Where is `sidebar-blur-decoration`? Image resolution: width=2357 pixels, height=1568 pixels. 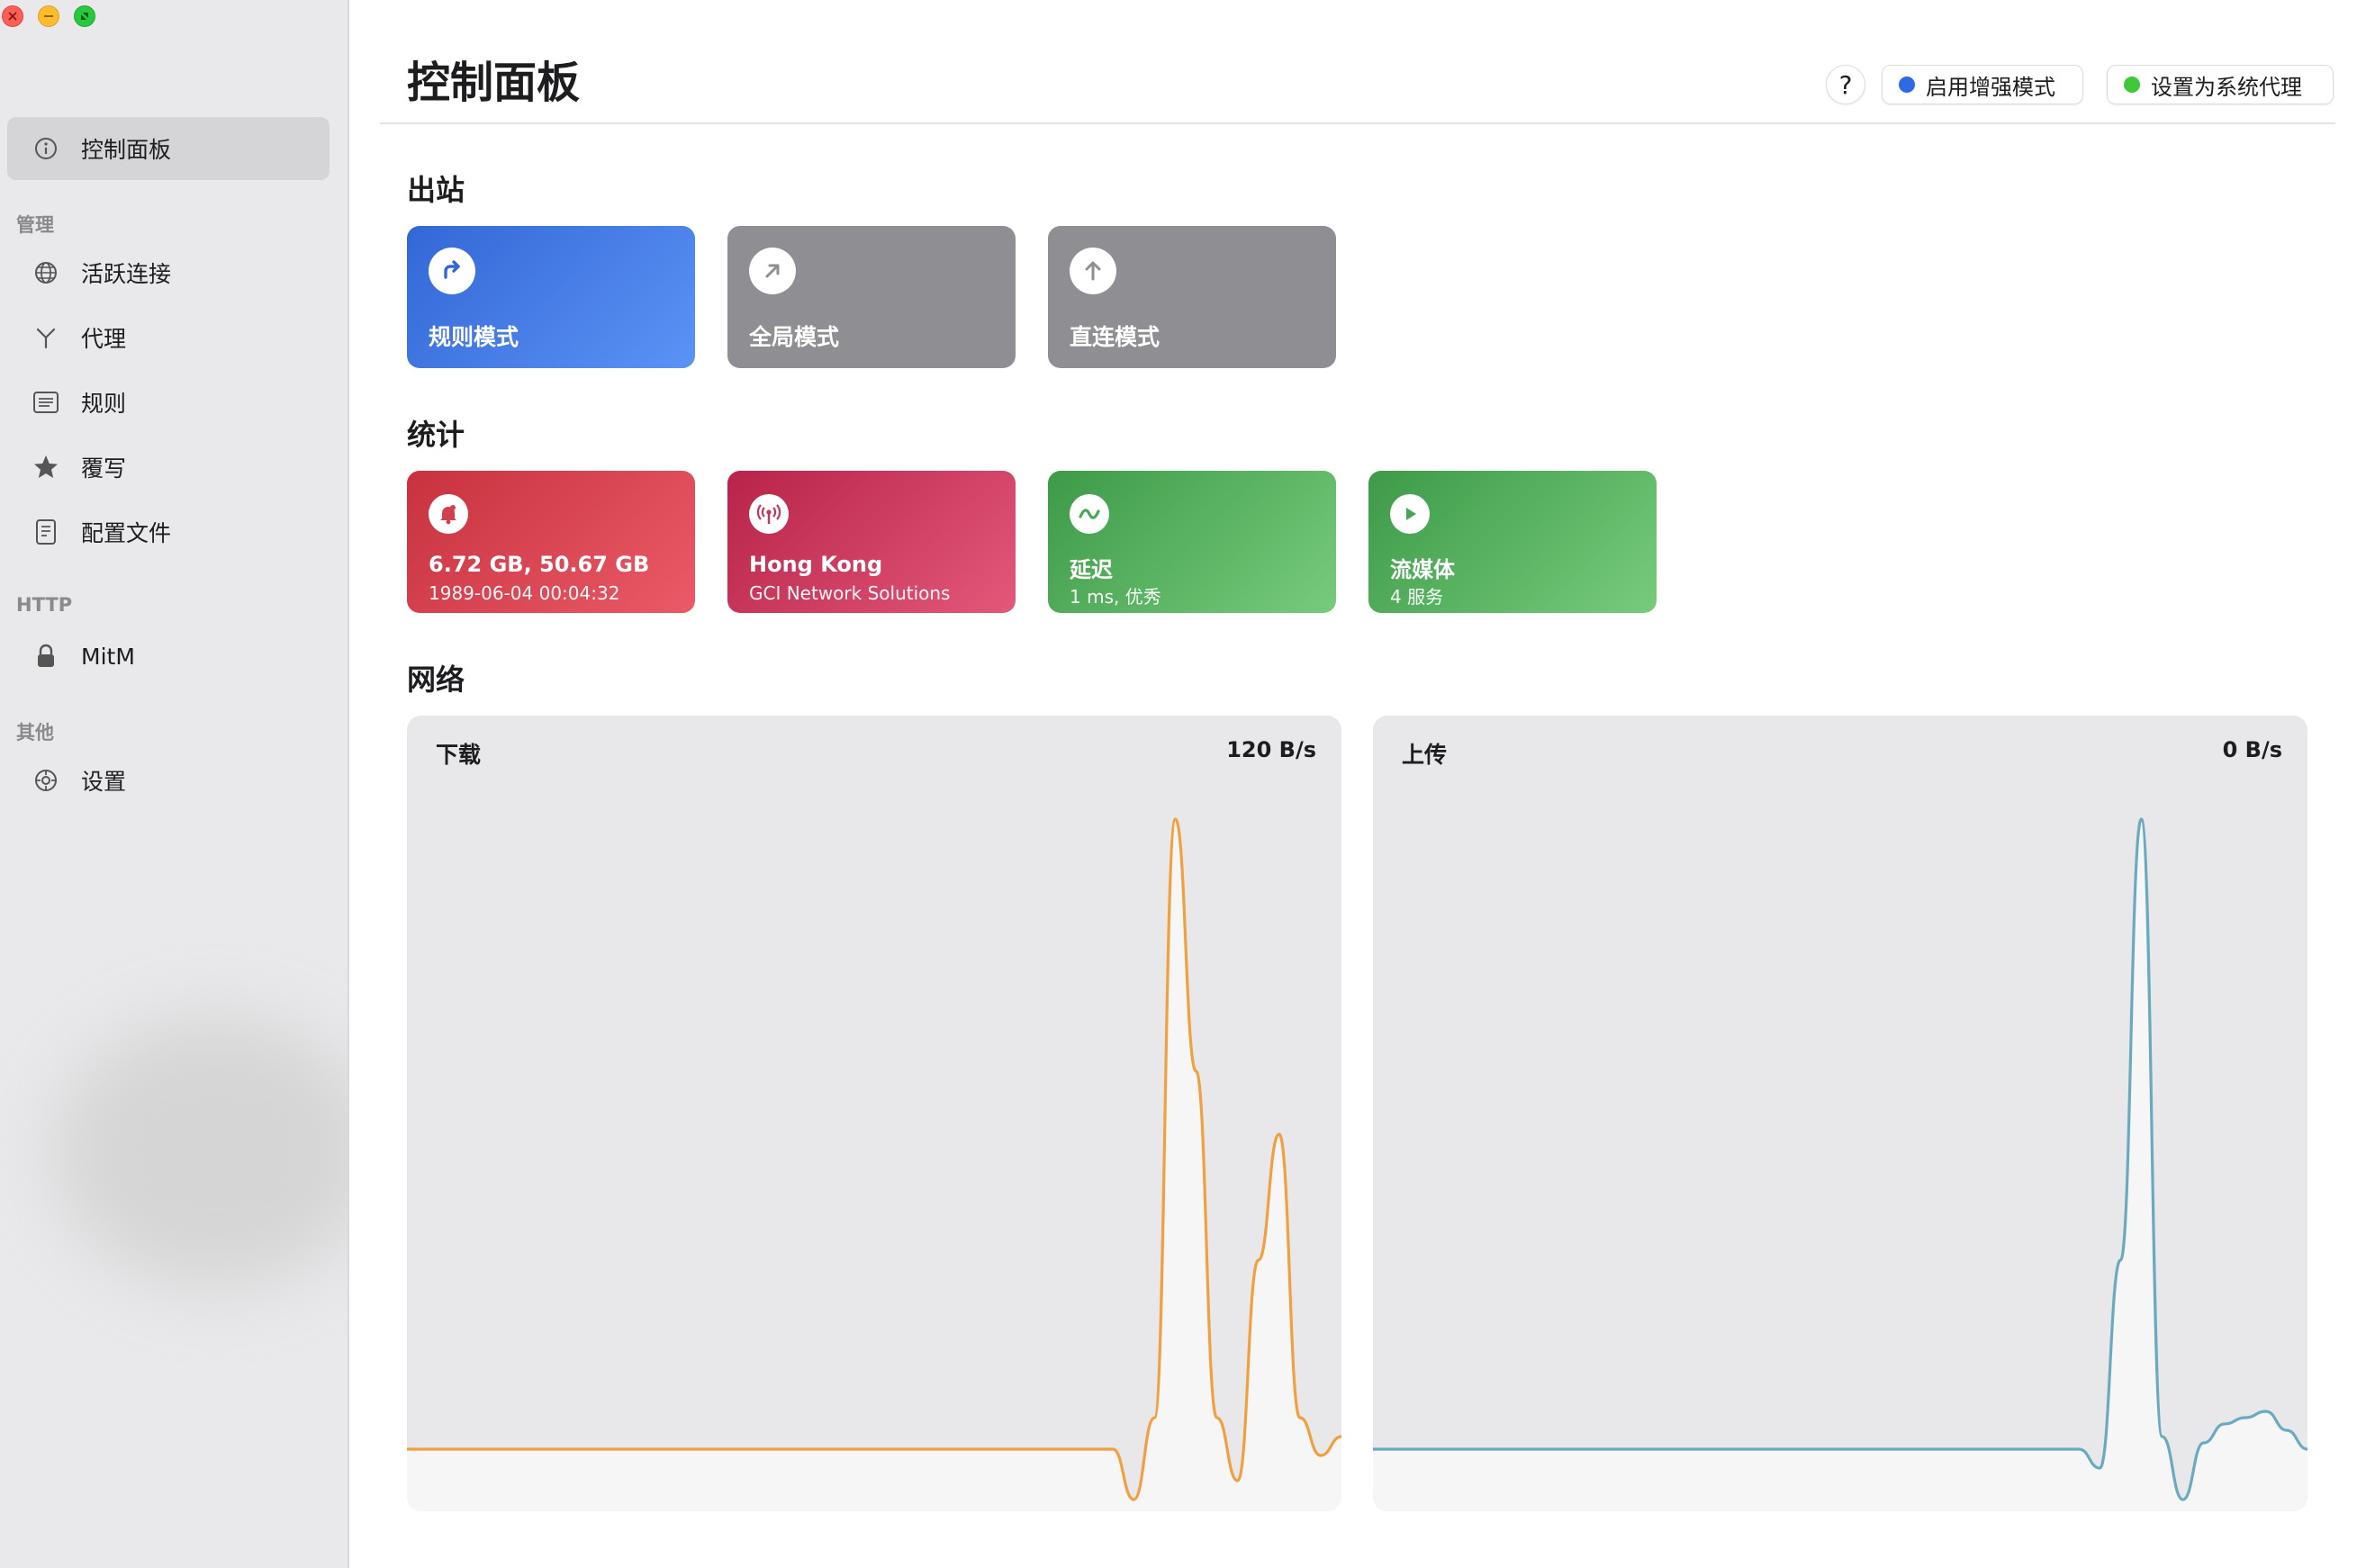
sidebar-blur-decoration is located at coordinates (201, 1152).